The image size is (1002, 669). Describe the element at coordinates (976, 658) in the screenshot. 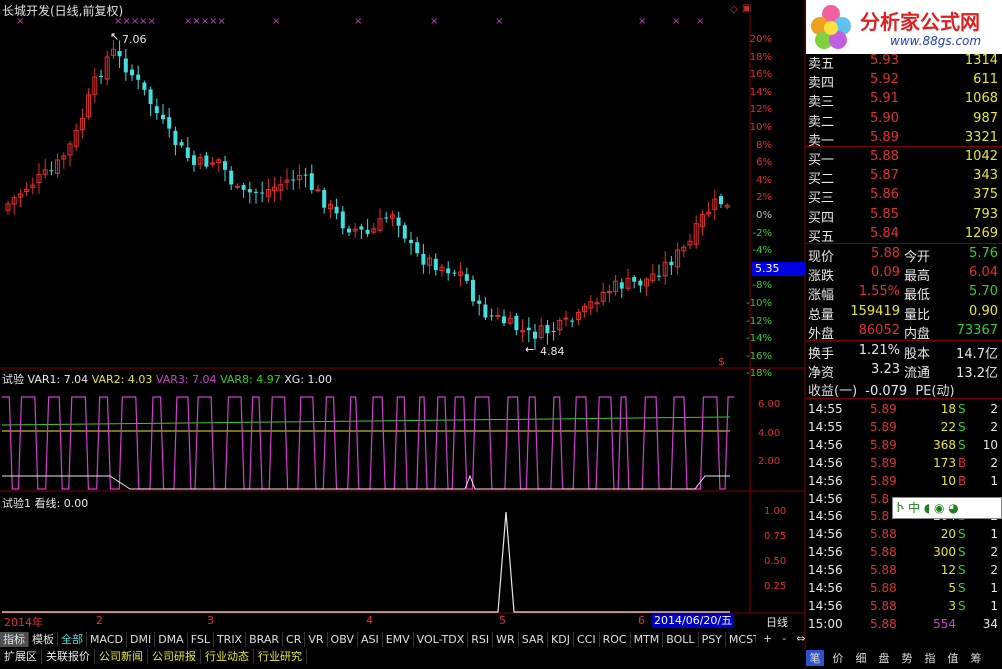

I see `right-tab: 筹` at that location.